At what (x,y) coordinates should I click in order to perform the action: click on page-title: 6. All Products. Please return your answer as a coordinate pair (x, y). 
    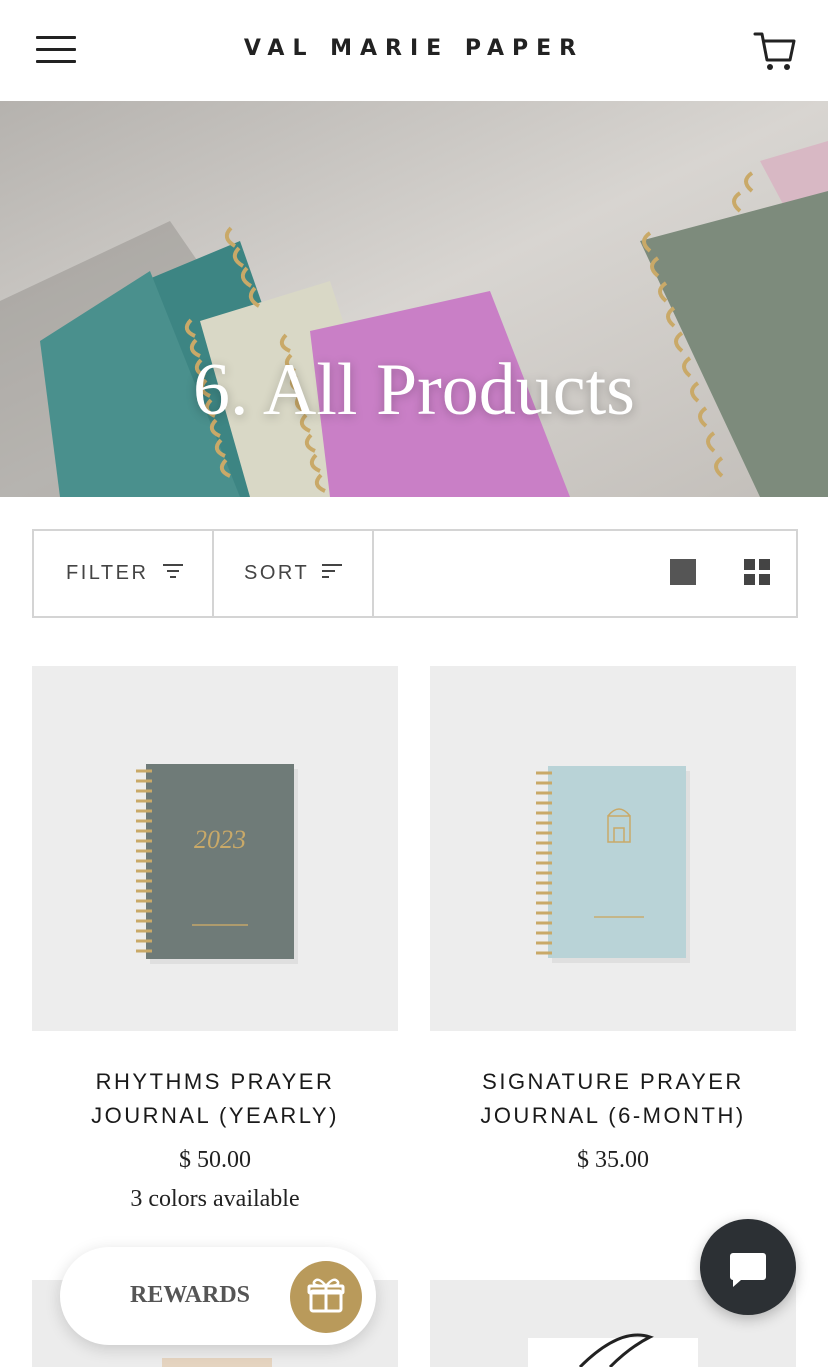
    Looking at the image, I should click on (414, 390).